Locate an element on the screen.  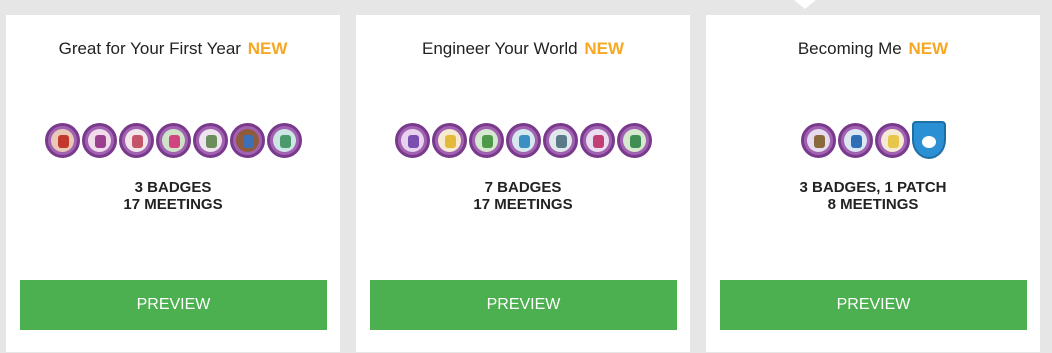
maze-badge-icon is located at coordinates (412, 140).